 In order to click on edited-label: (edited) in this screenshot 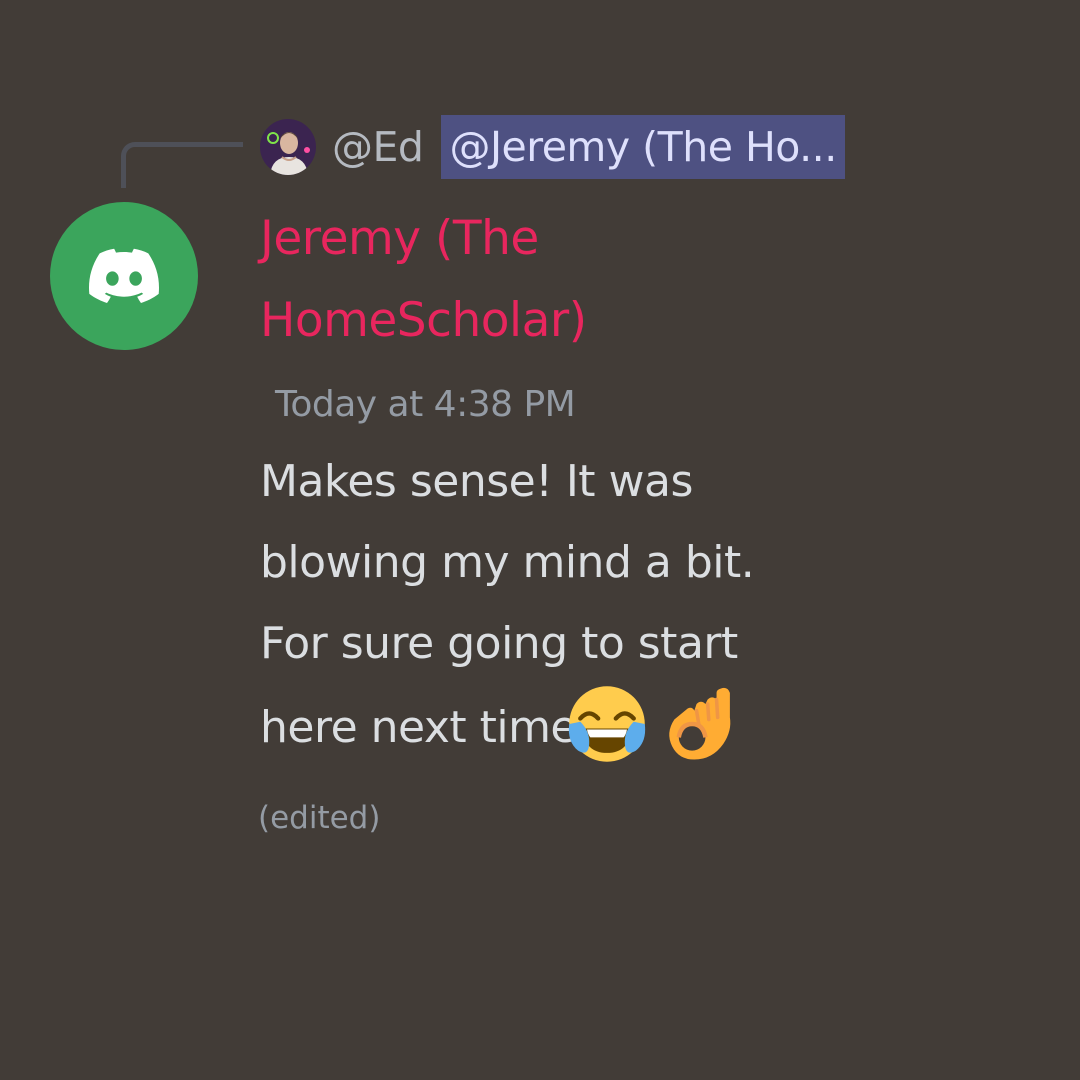, I will do `click(319, 818)`.